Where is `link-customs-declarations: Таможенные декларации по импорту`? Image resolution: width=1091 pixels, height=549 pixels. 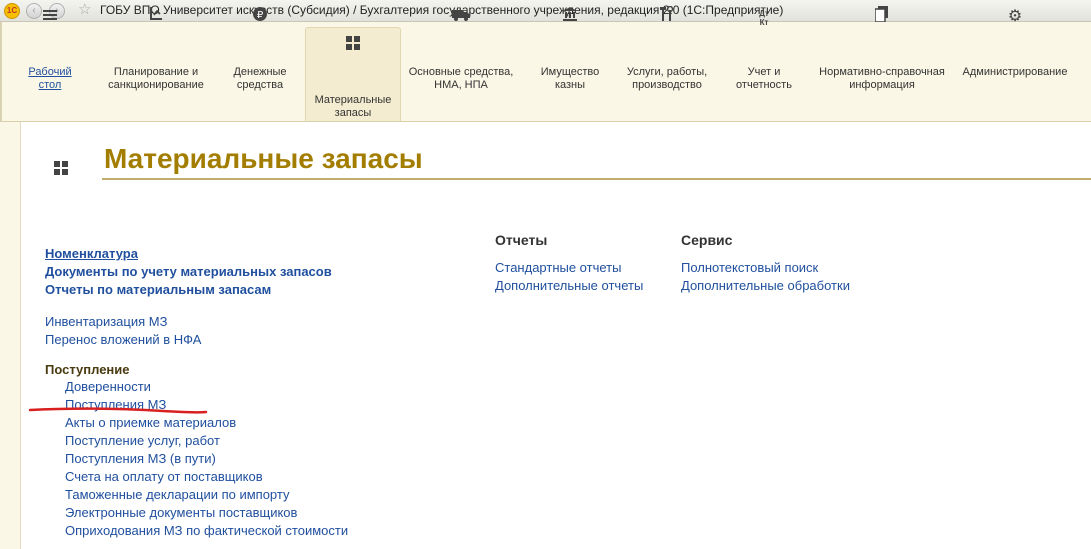
link-customs-declarations: Таможенные декларации по импорту is located at coordinates (177, 494).